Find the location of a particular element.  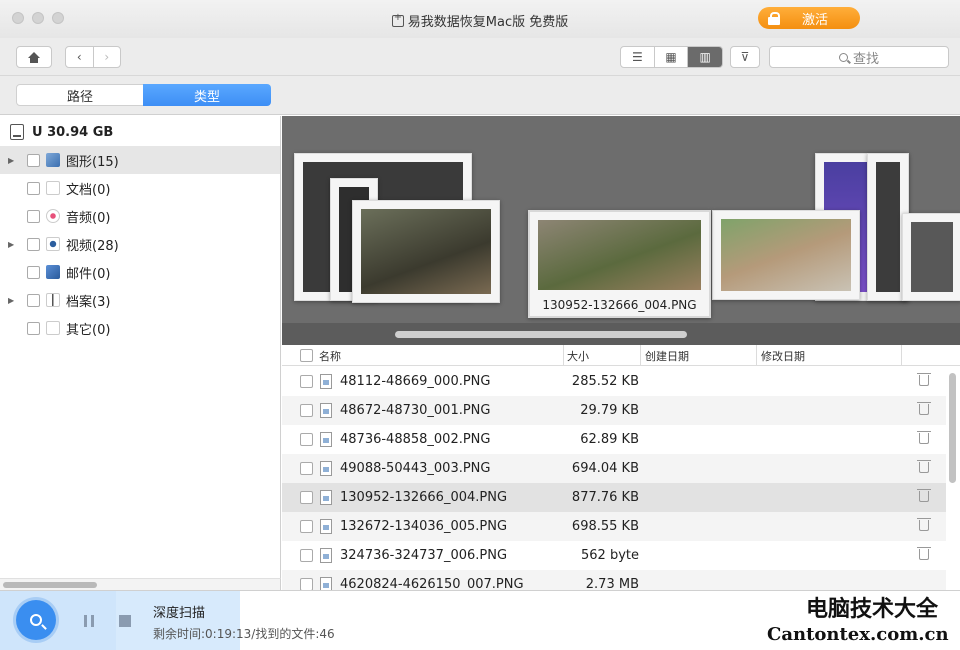

scan-title: 深度扫描 is located at coordinates (179, 613).